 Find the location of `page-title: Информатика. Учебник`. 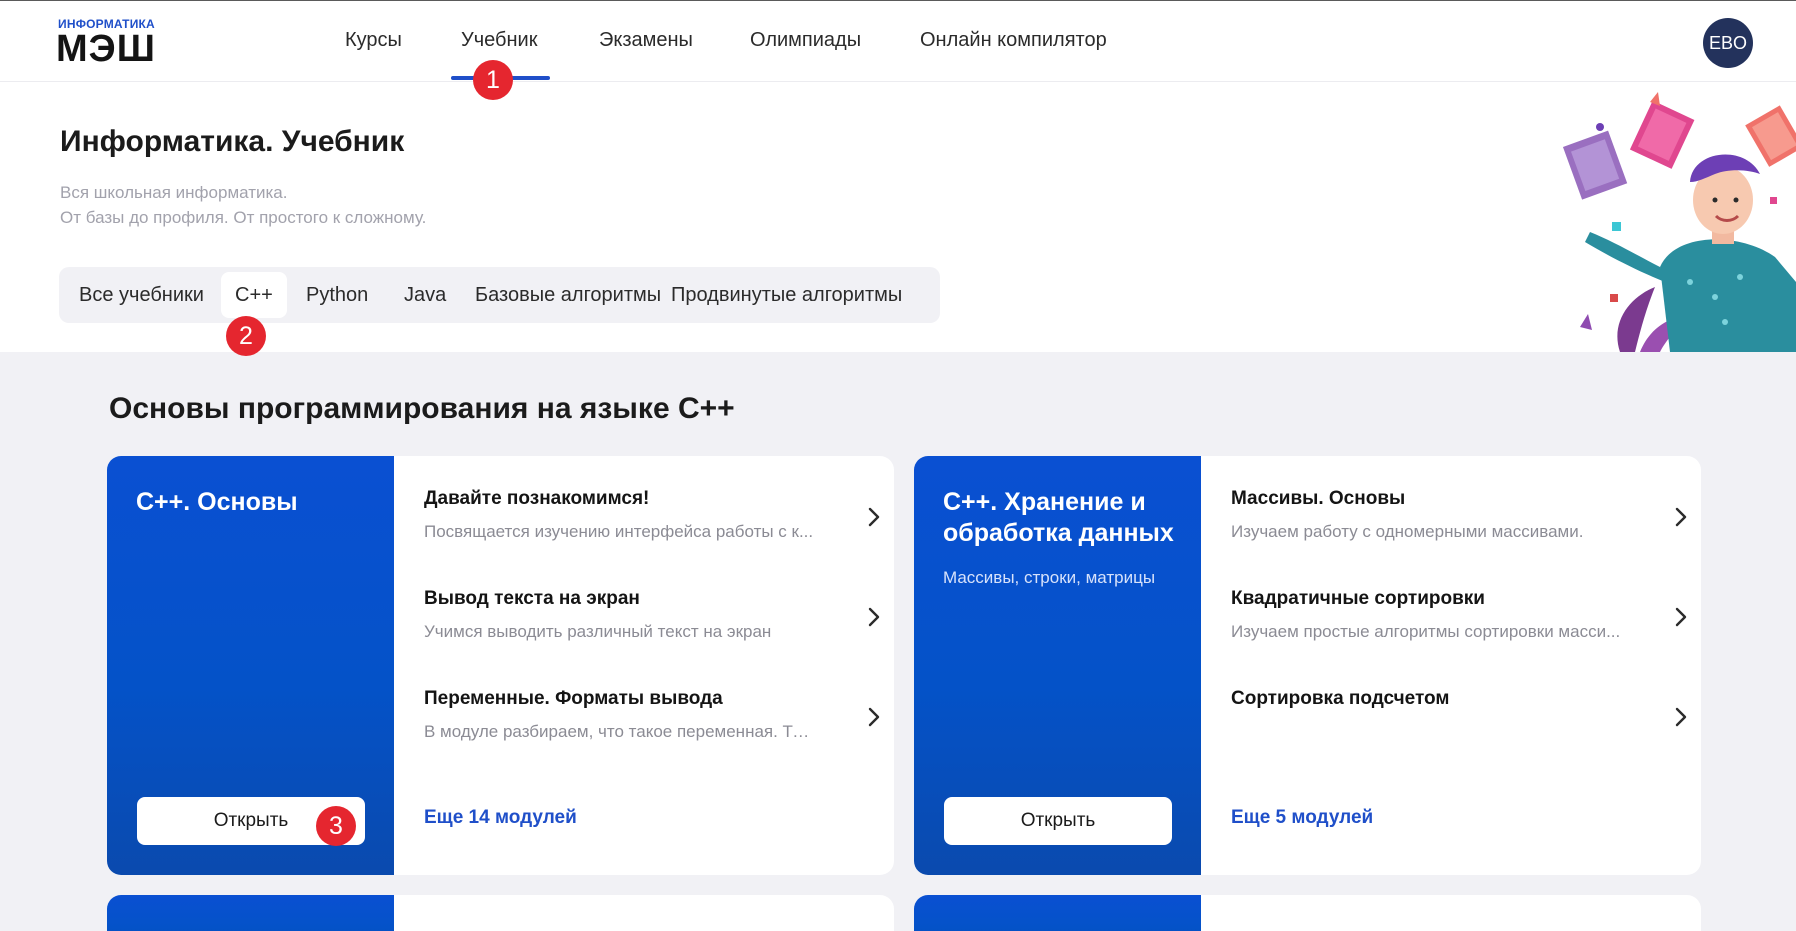

page-title: Информатика. Учебник is located at coordinates (232, 141).